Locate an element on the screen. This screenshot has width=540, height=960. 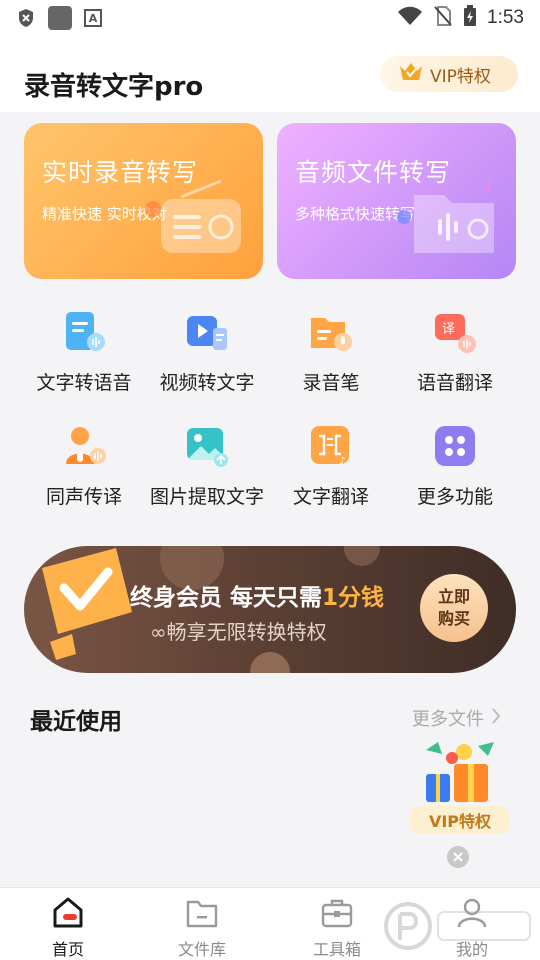
promo-price: 1分钱 is located at coordinates (353, 598).